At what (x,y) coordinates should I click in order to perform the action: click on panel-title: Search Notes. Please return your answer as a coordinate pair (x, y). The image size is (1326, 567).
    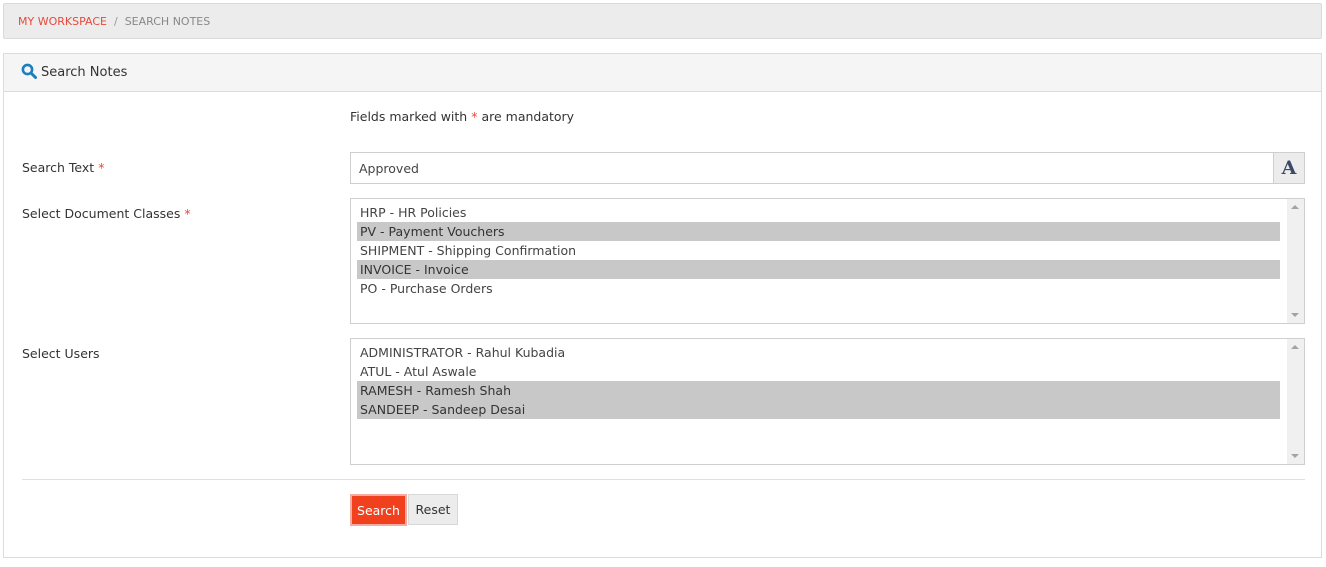
    Looking at the image, I should click on (84, 72).